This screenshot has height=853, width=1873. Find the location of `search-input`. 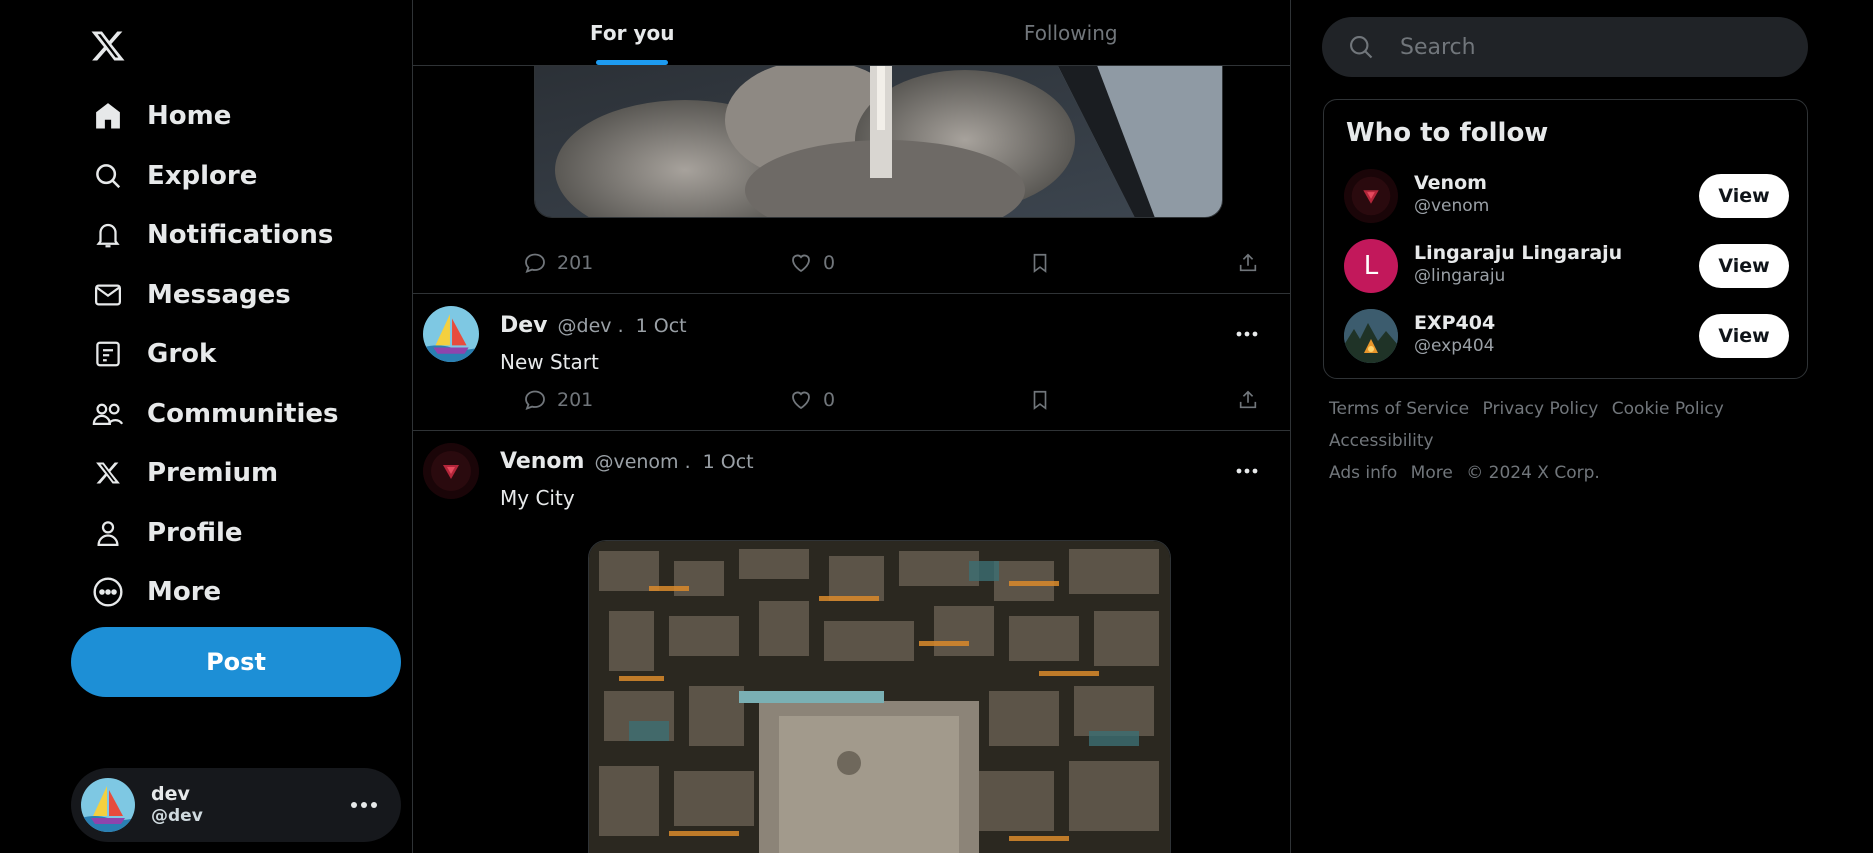

search-input is located at coordinates (1590, 47).